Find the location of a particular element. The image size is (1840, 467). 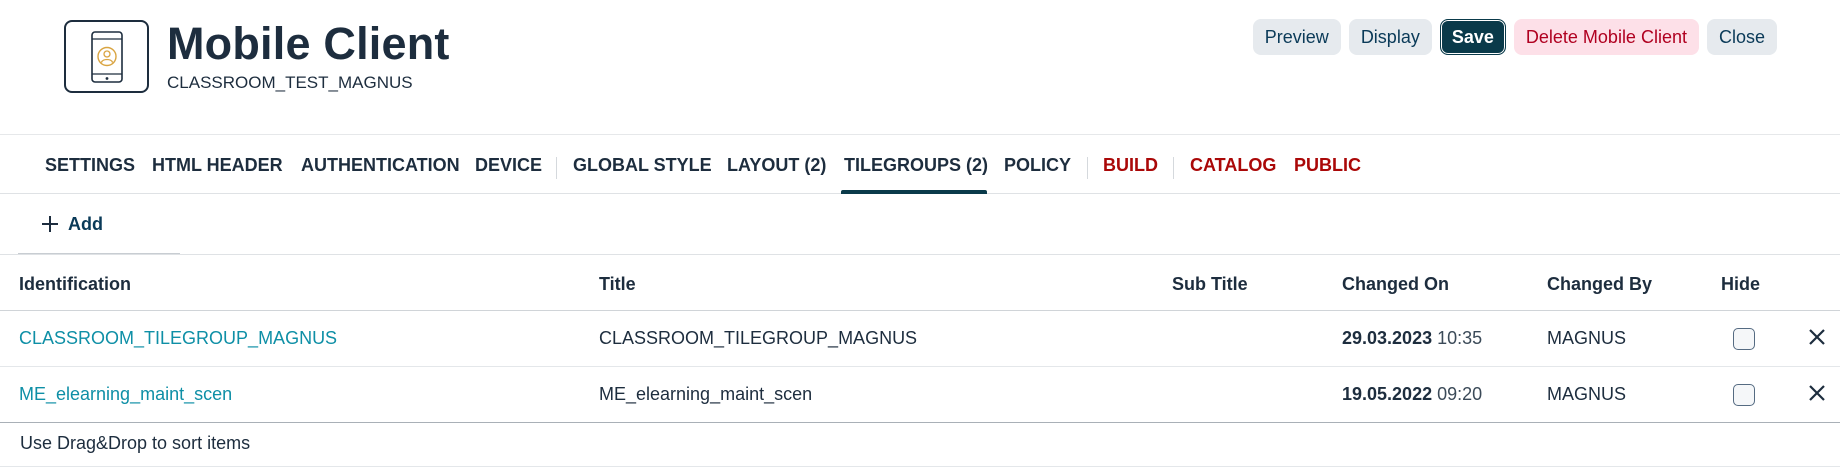

delete-mobile-client-button: Delete Mobile Client is located at coordinates (1606, 37).